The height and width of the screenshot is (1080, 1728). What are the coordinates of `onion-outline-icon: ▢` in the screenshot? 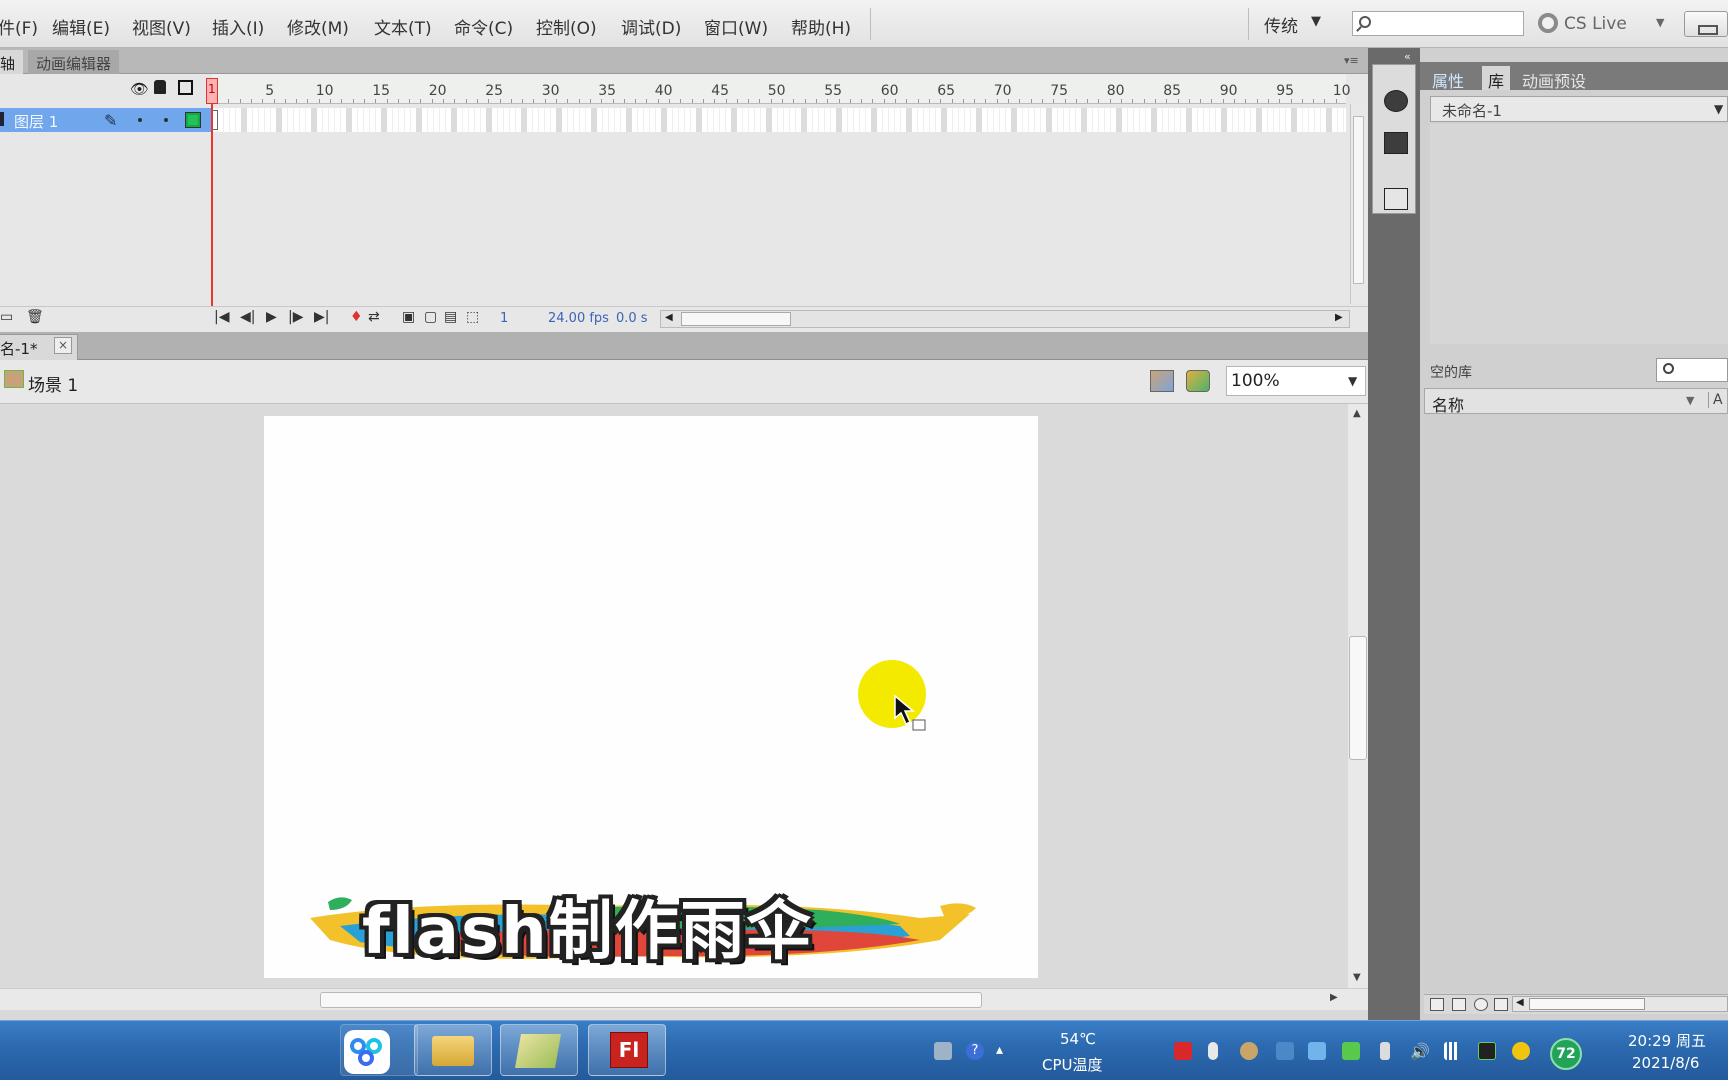 It's located at (430, 317).